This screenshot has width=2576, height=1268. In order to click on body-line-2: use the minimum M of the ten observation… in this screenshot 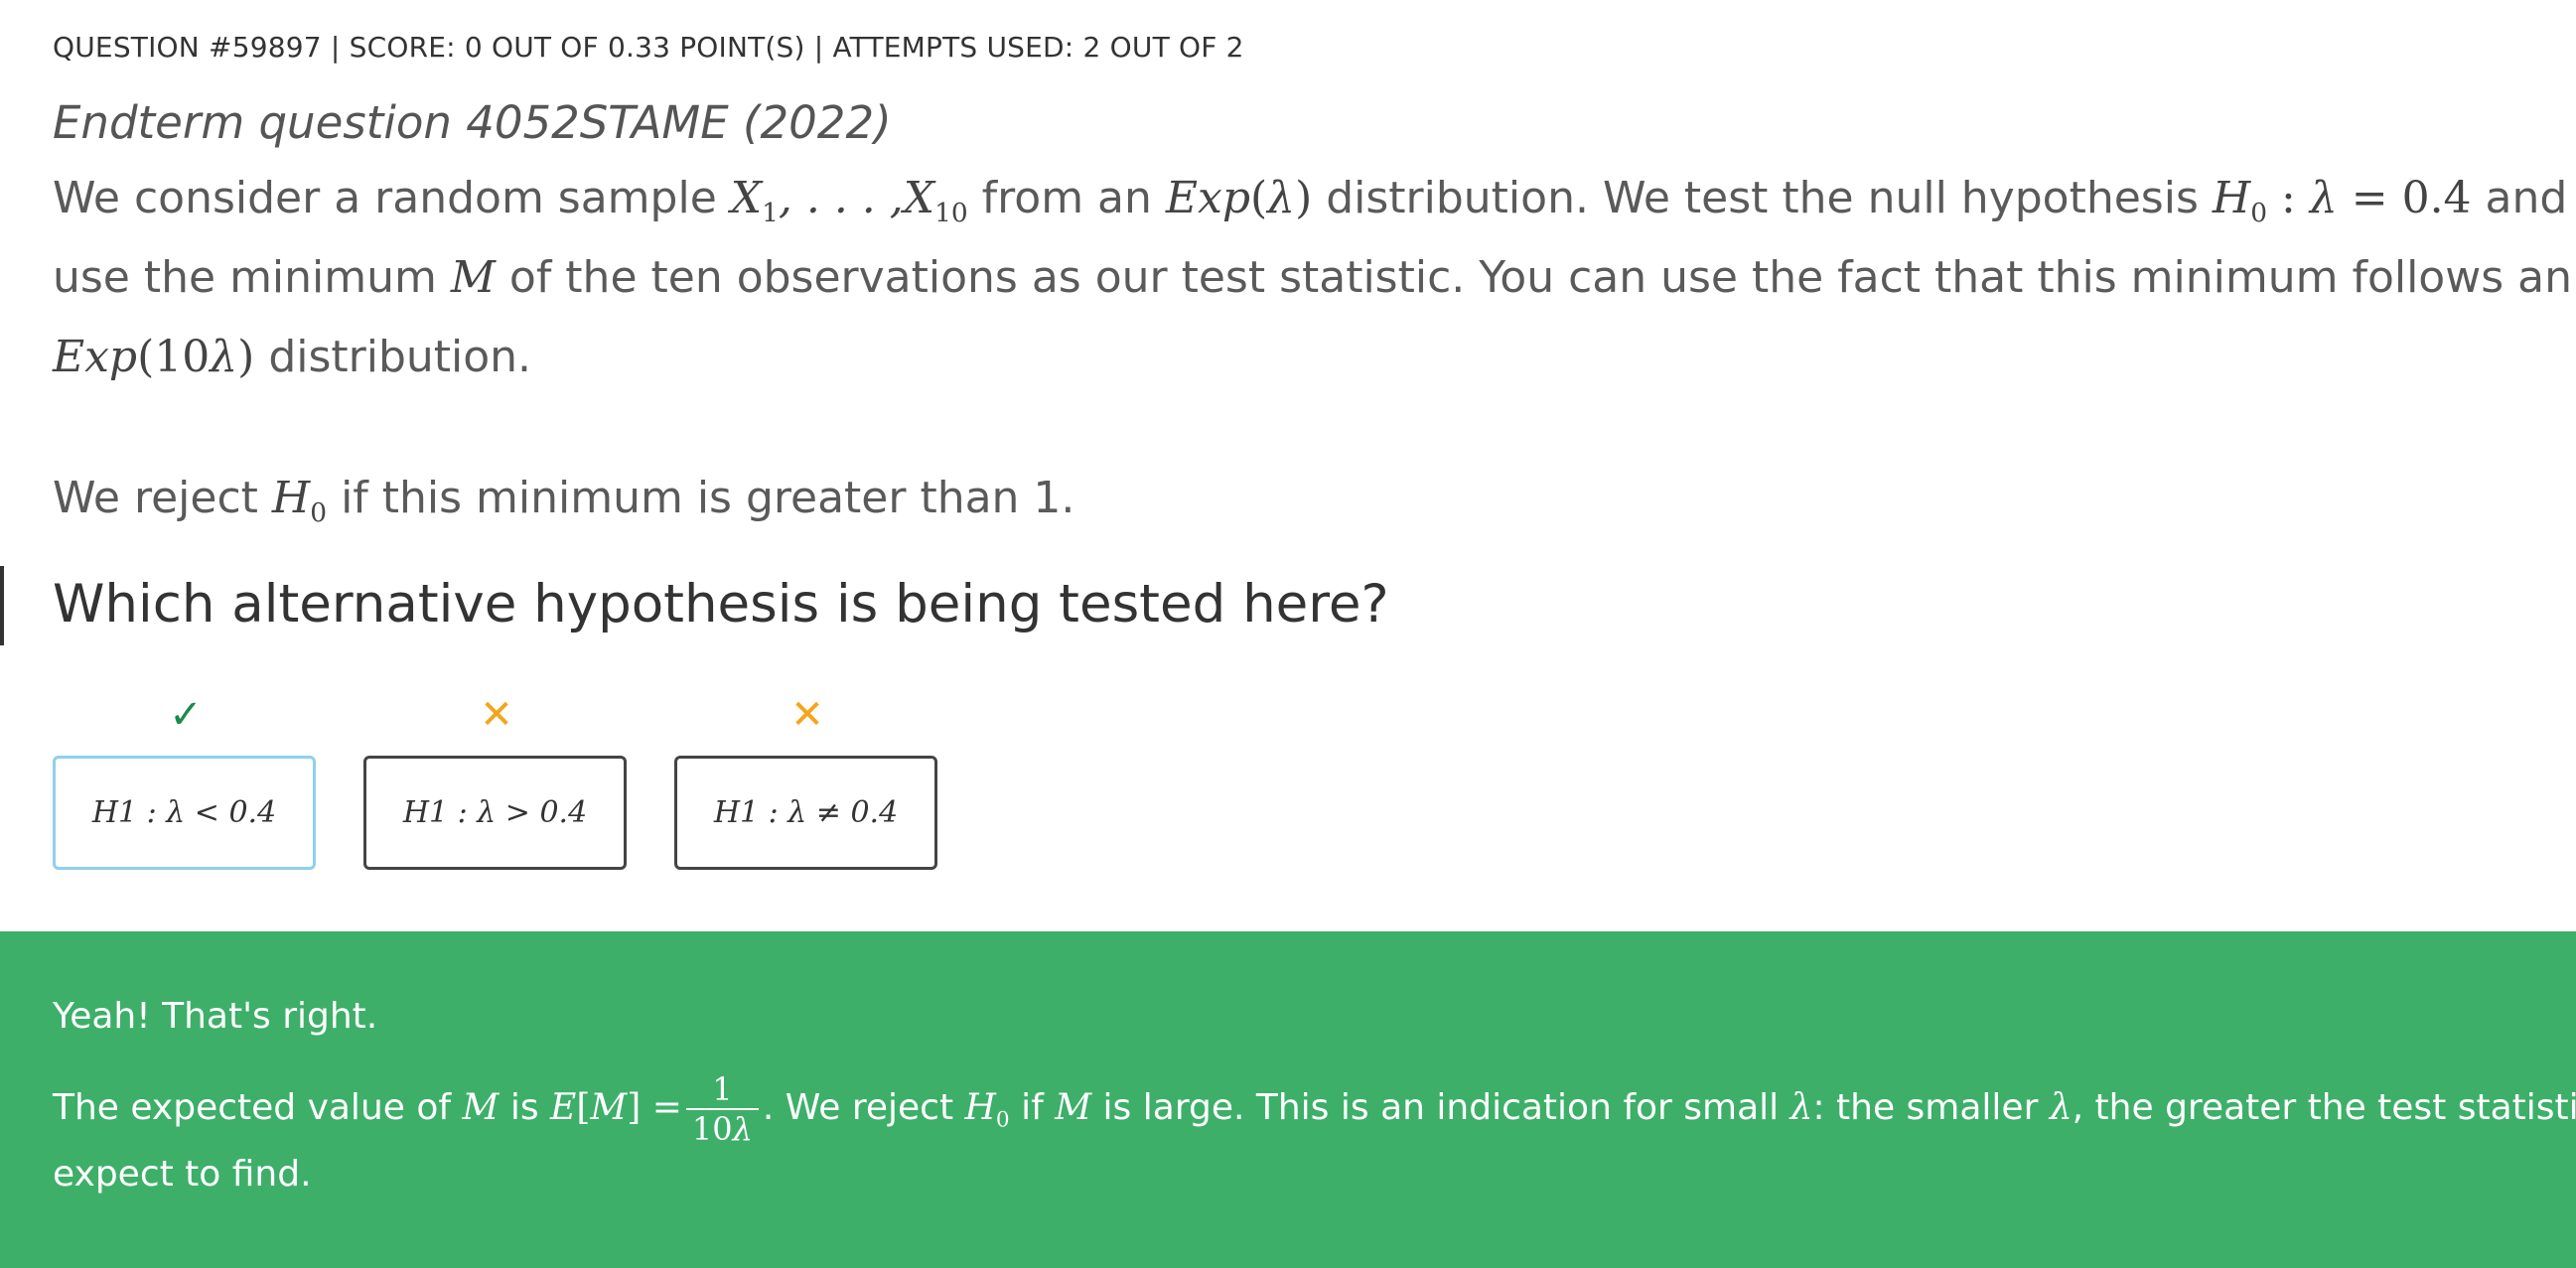, I will do `click(1312, 277)`.